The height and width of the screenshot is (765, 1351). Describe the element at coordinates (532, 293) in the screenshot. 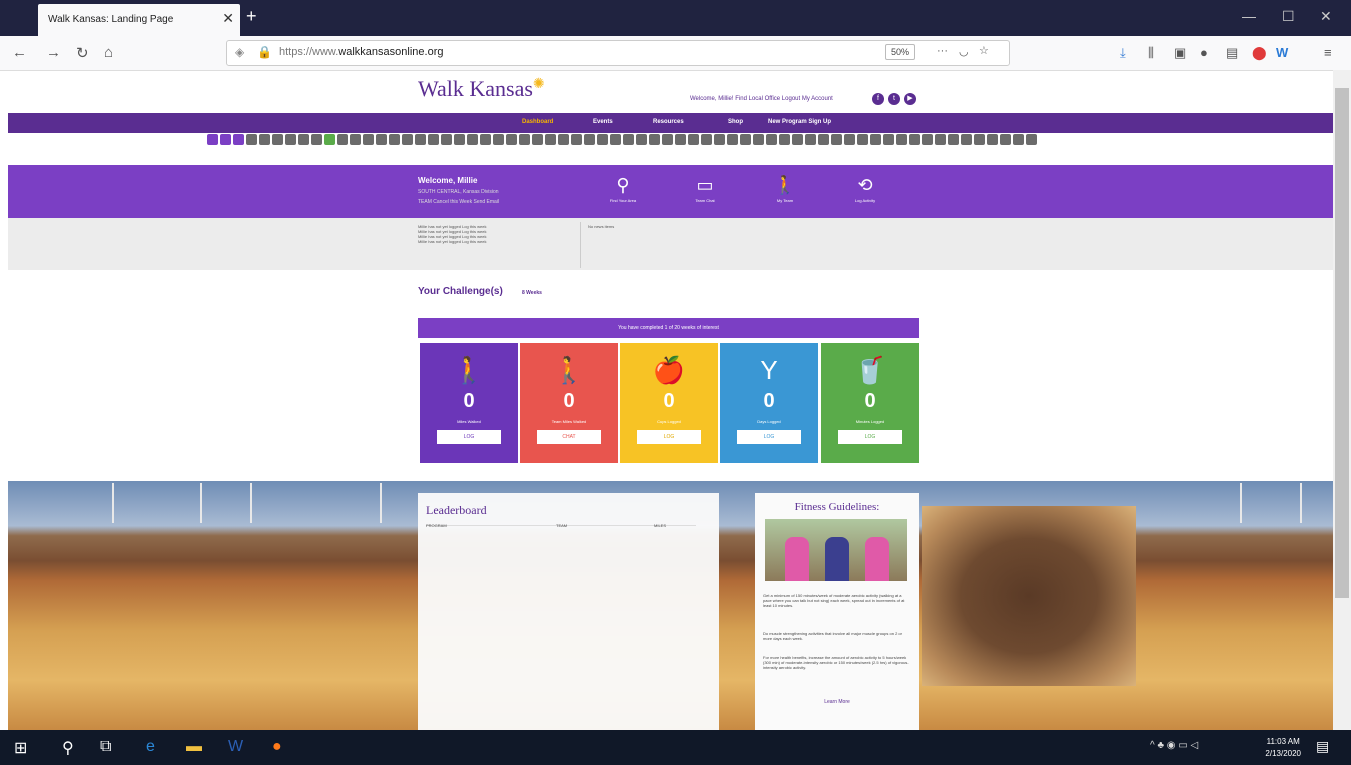

I see `challenge-tab: 8 Weeks` at that location.